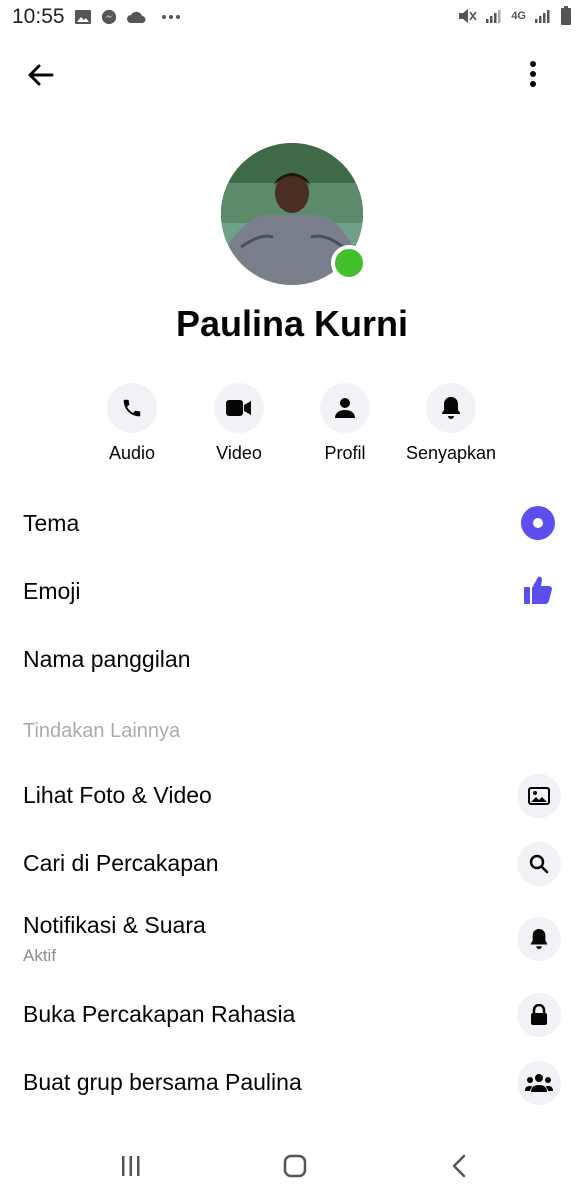  Describe the element at coordinates (292, 937) in the screenshot. I see `notifications-row: Notifikasi & Suara Aktif` at that location.